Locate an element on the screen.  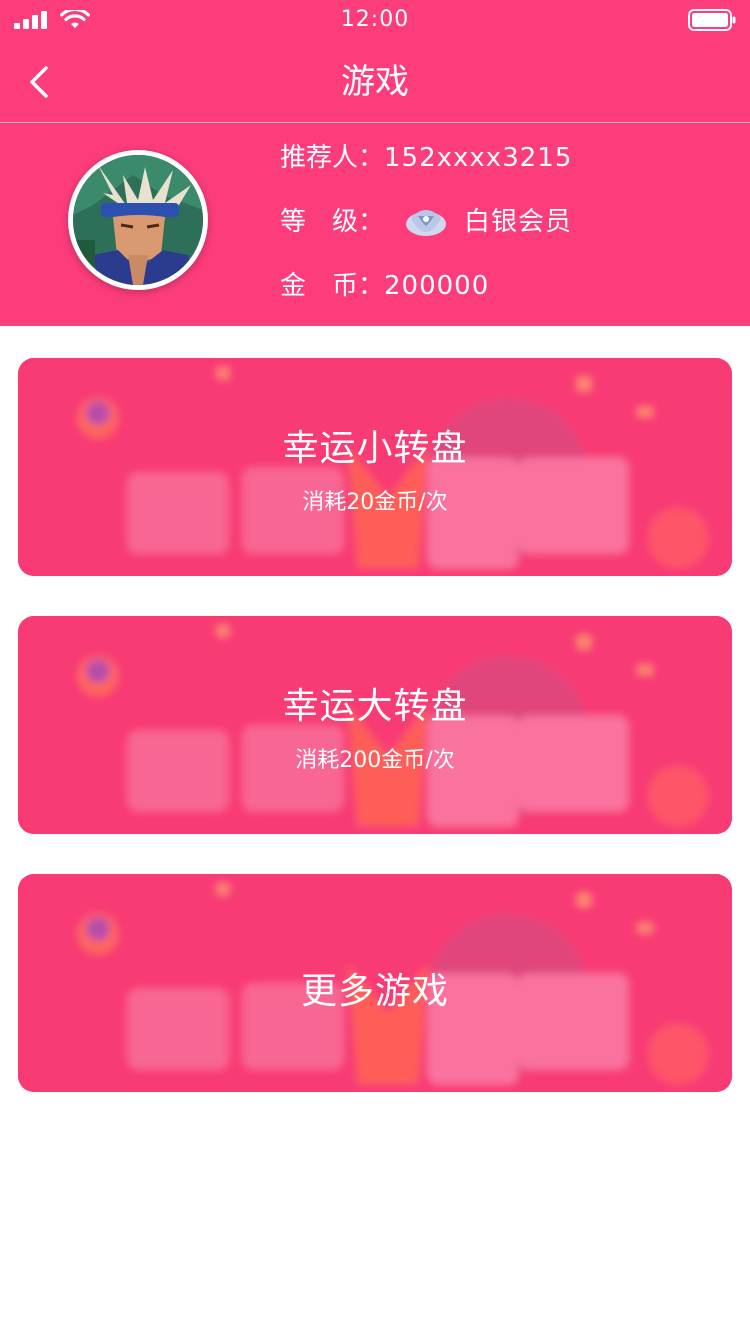
status-time: 12:00 is located at coordinates (375, 19).